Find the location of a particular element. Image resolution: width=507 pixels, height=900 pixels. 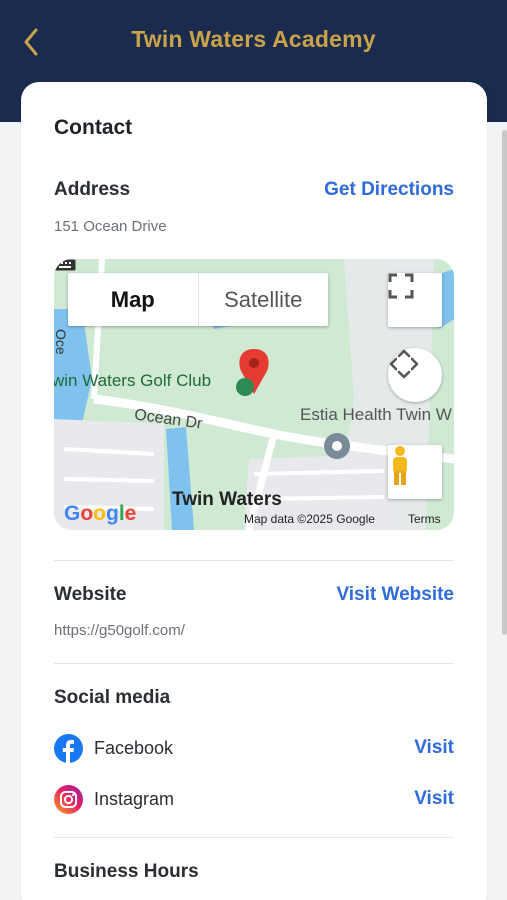

instagram-icon is located at coordinates (68, 799).